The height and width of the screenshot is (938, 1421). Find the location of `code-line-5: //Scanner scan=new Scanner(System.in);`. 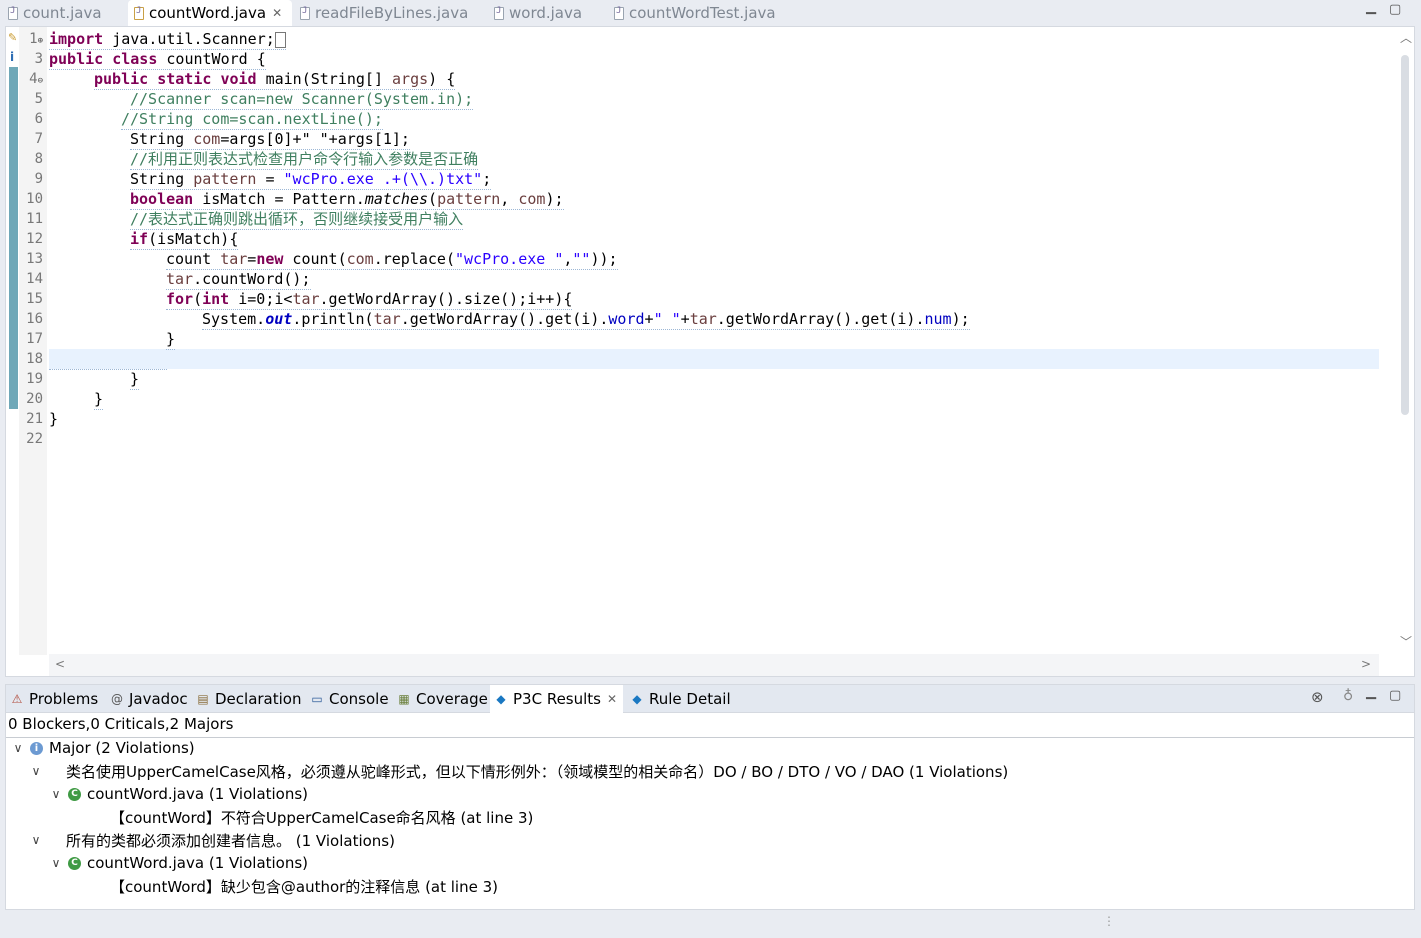

code-line-5: //Scanner scan=new Scanner(System.in); is located at coordinates (302, 100).